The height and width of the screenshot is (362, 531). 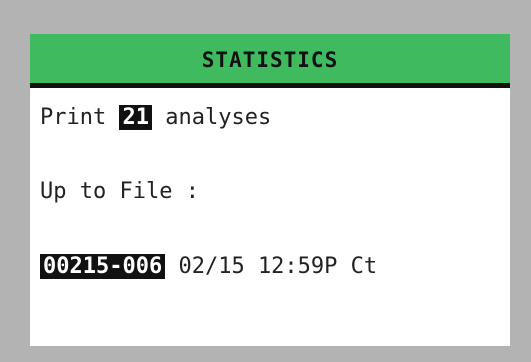 I want to click on file-id-field: 00215-006, so click(x=103, y=266).